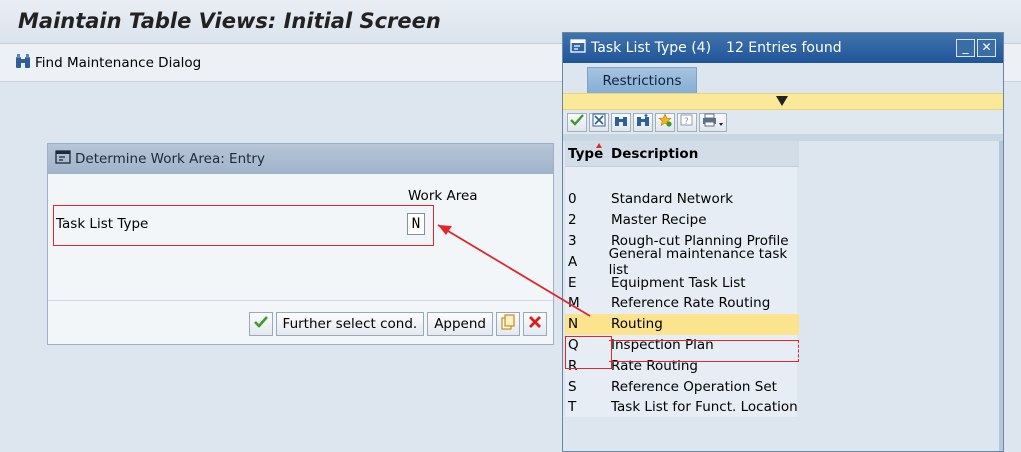  I want to click on type-cell: S, so click(572, 386).